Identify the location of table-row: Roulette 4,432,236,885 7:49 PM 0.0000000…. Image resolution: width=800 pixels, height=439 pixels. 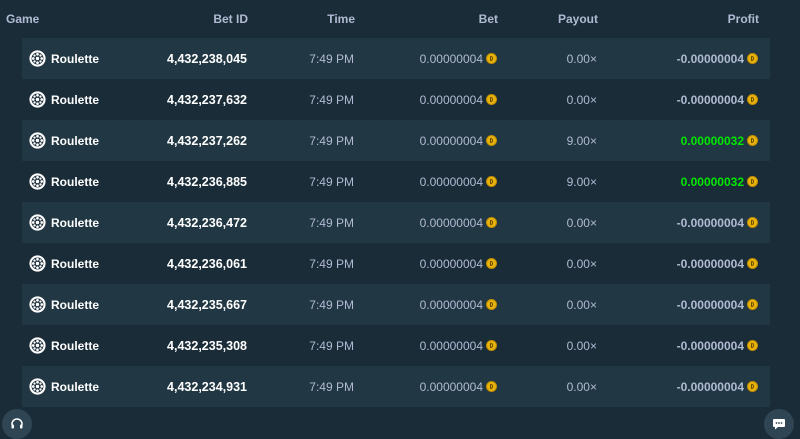
(396, 181).